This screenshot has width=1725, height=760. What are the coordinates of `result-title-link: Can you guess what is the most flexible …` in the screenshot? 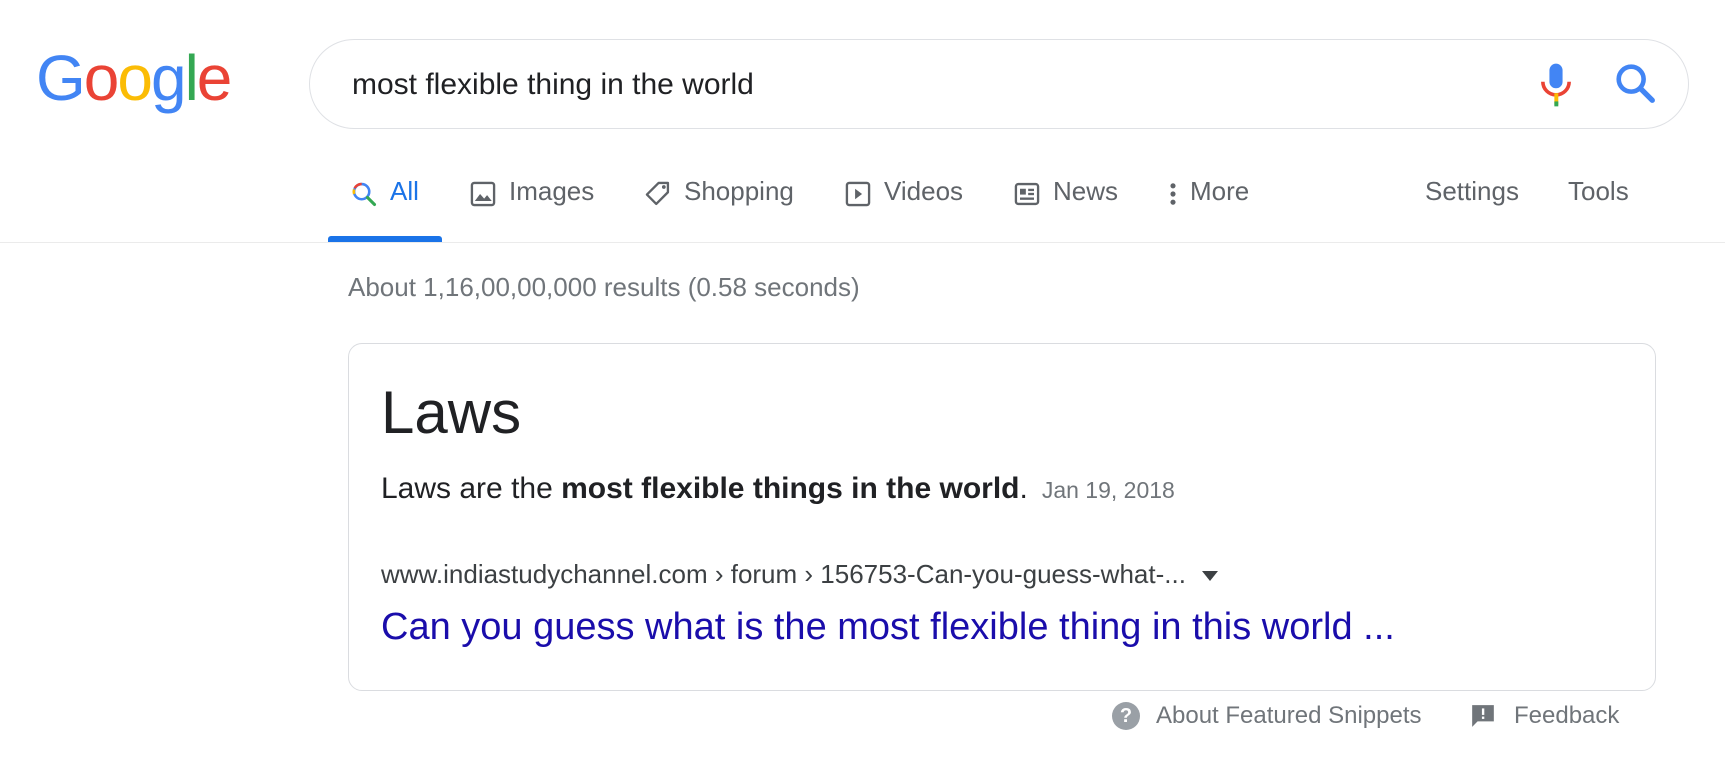 It's located at (888, 627).